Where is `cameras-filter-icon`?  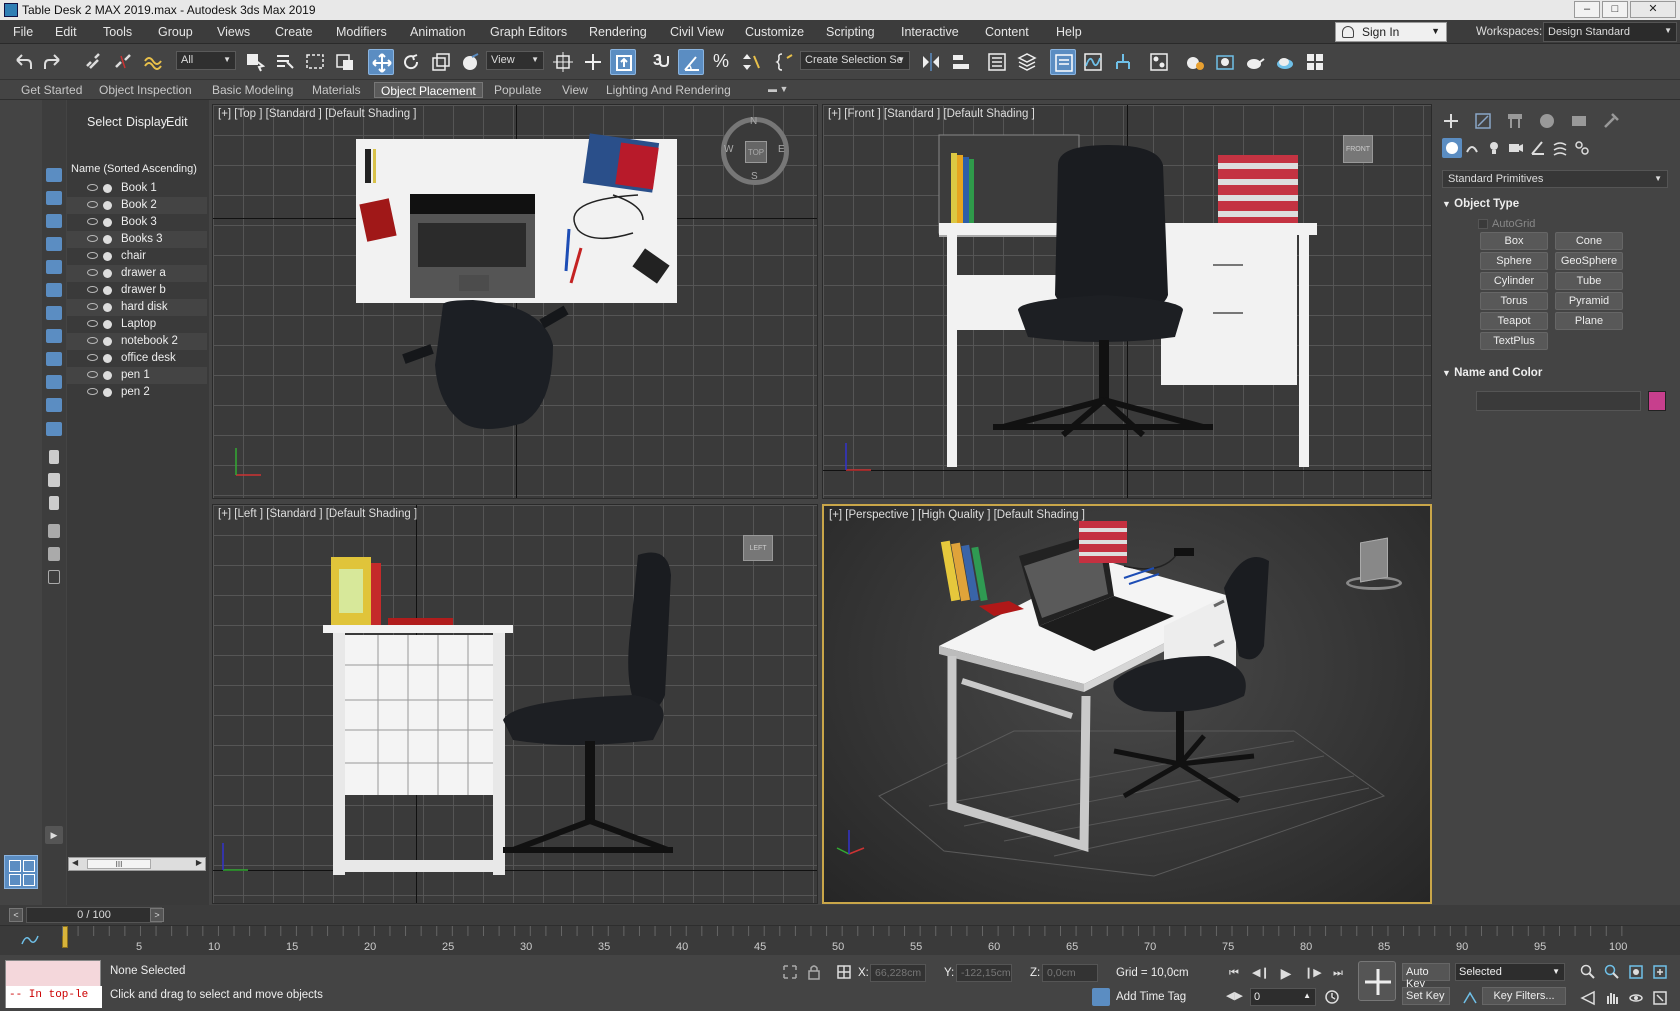 cameras-filter-icon is located at coordinates (54, 244).